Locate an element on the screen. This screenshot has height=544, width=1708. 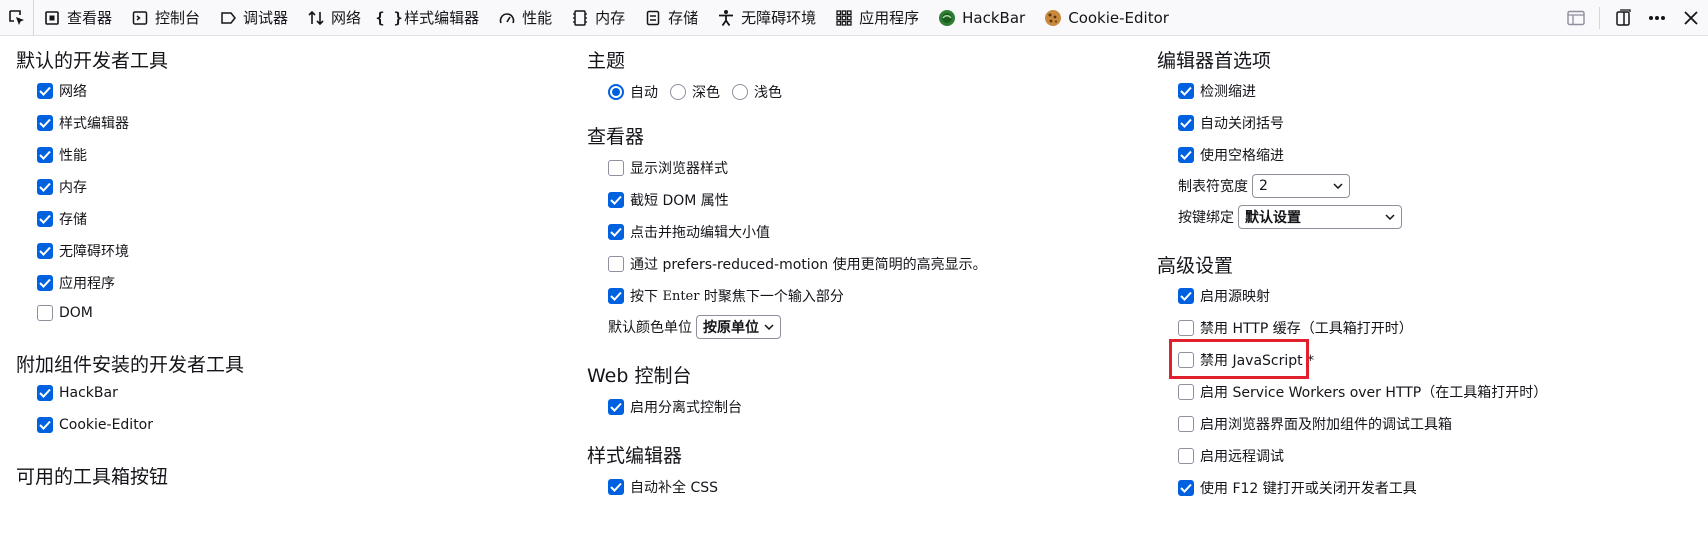
option-tool-style-editor: 样式编辑器 is located at coordinates (83, 123).